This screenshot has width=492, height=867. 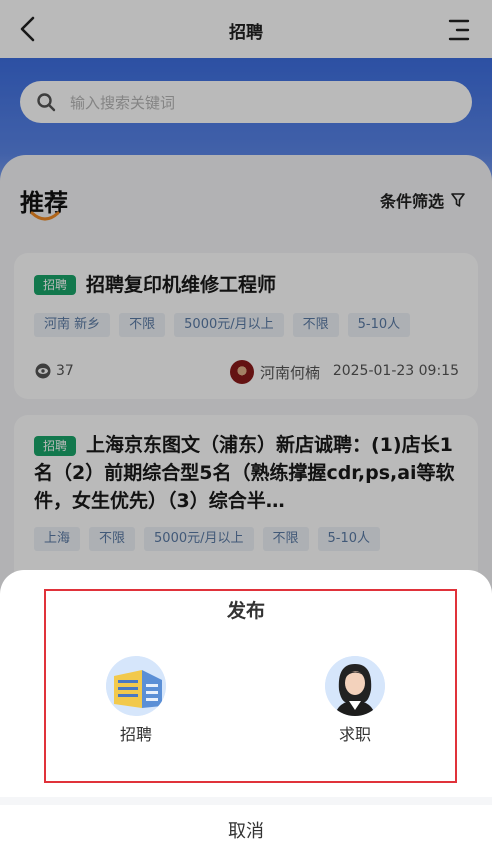 What do you see at coordinates (246, 836) in the screenshot?
I see `cancel-button: 取消` at bounding box center [246, 836].